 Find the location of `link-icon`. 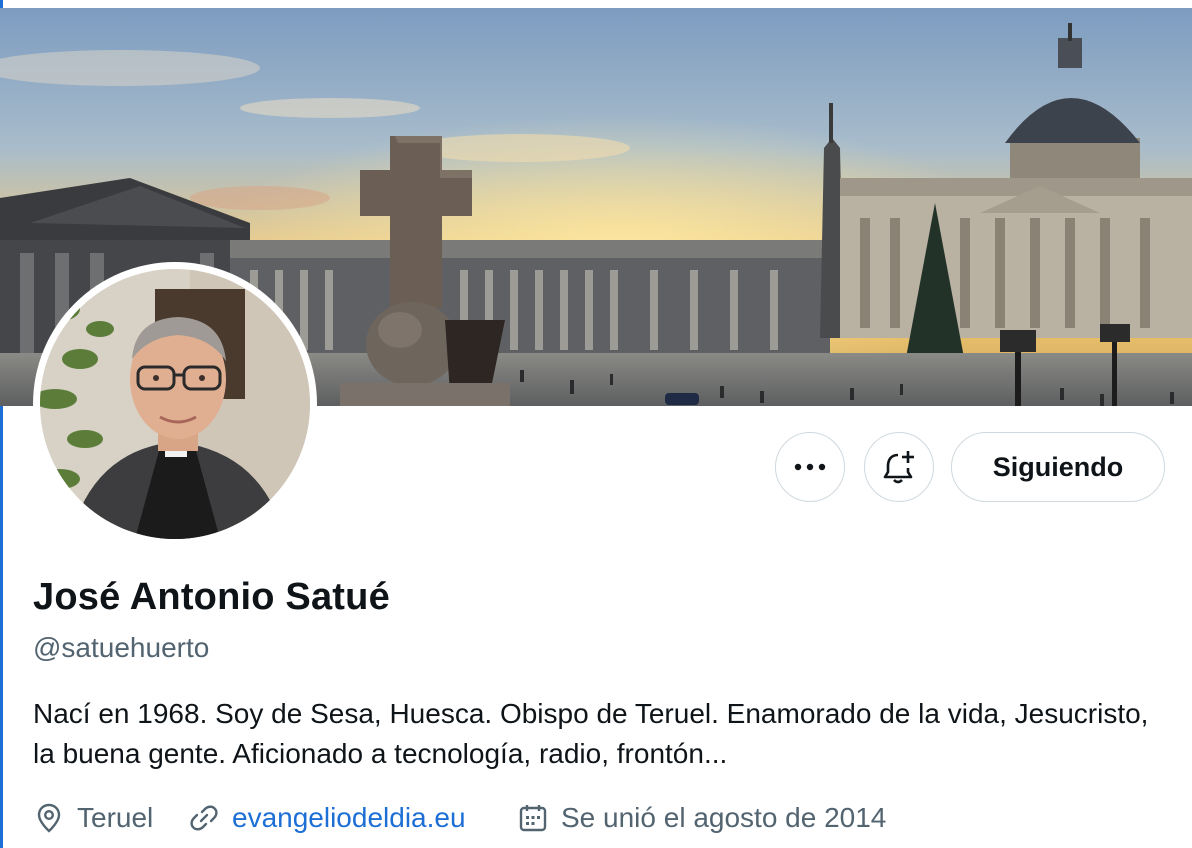

link-icon is located at coordinates (204, 818).